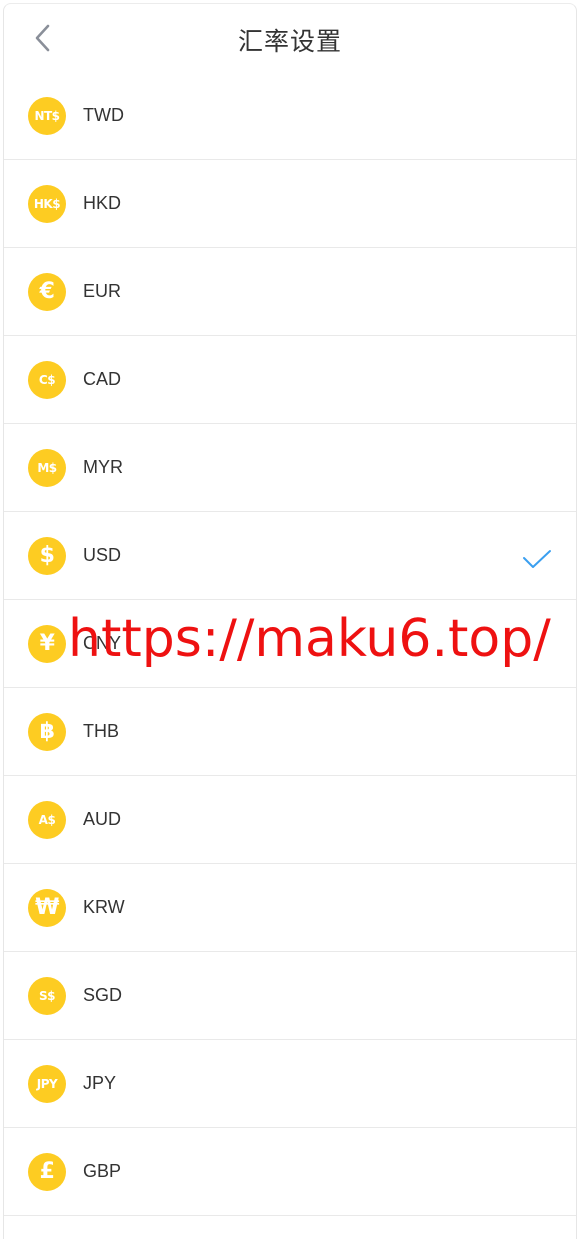 This screenshot has height=1242, width=580. I want to click on currency-row-sgd: S$ SGD, so click(290, 996).